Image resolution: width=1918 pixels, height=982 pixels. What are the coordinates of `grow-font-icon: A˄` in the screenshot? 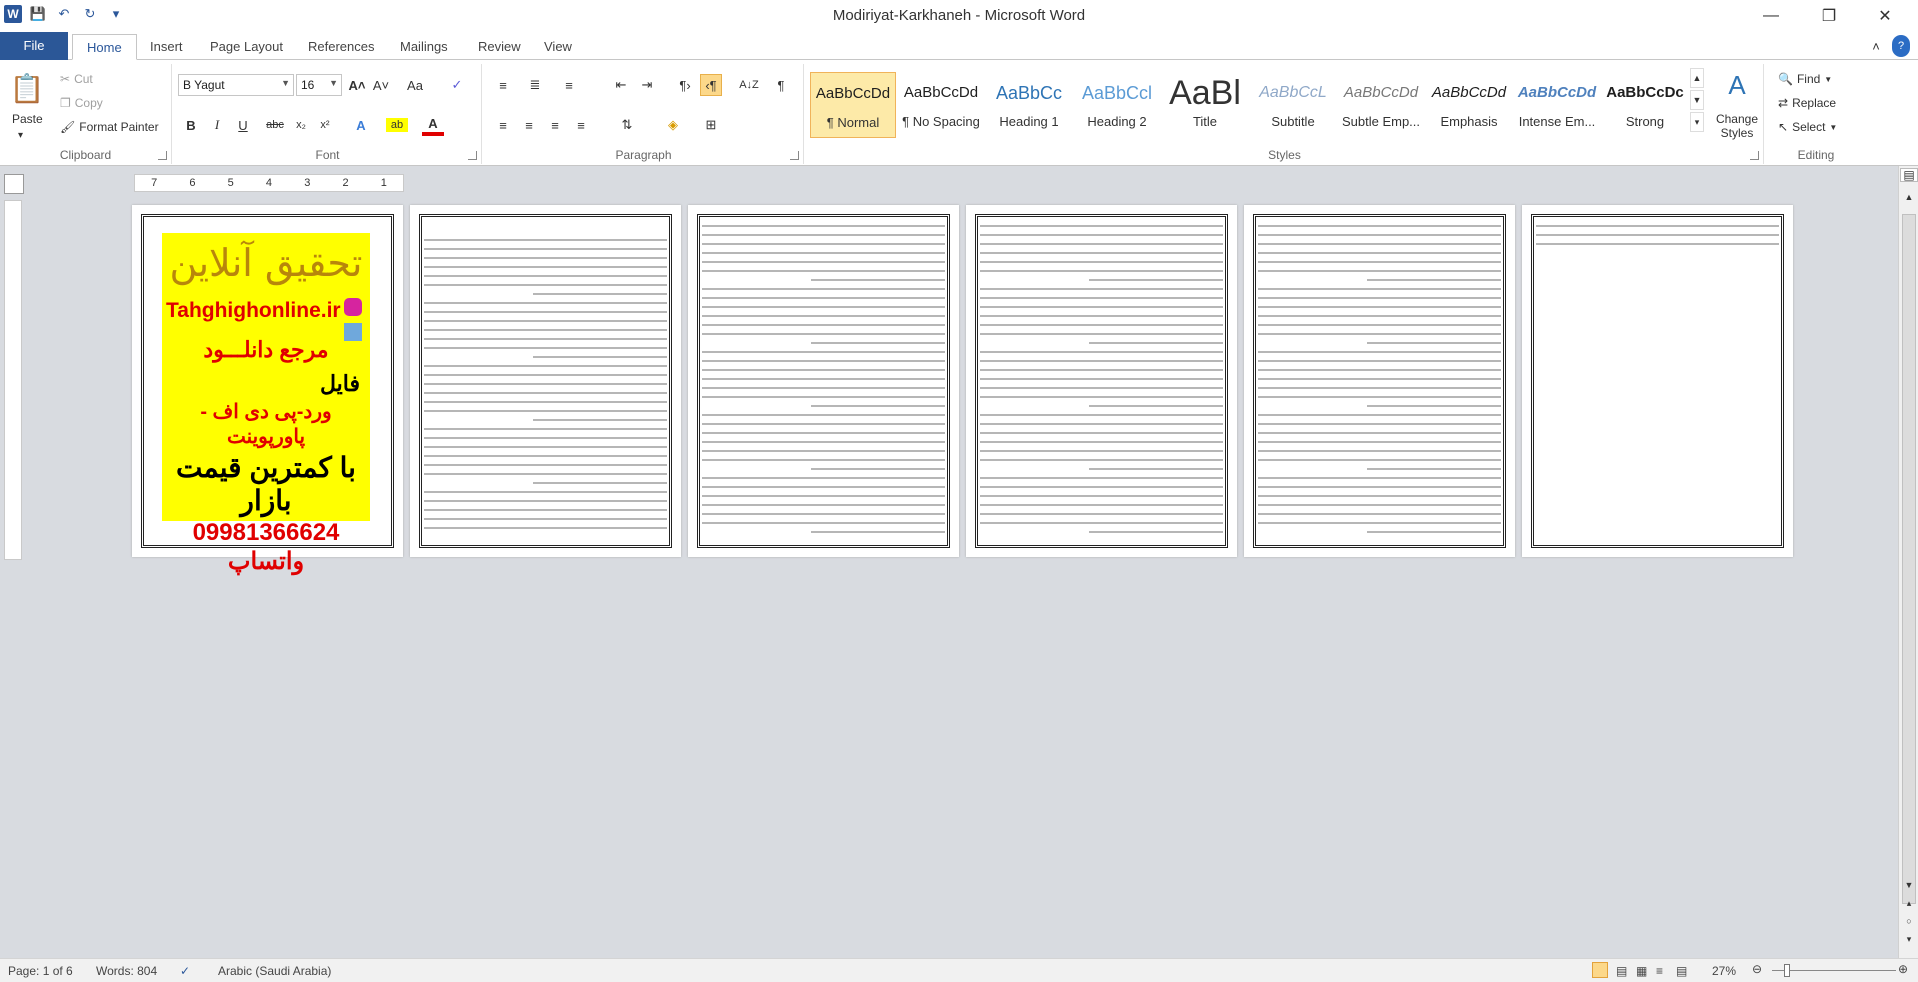 It's located at (357, 85).